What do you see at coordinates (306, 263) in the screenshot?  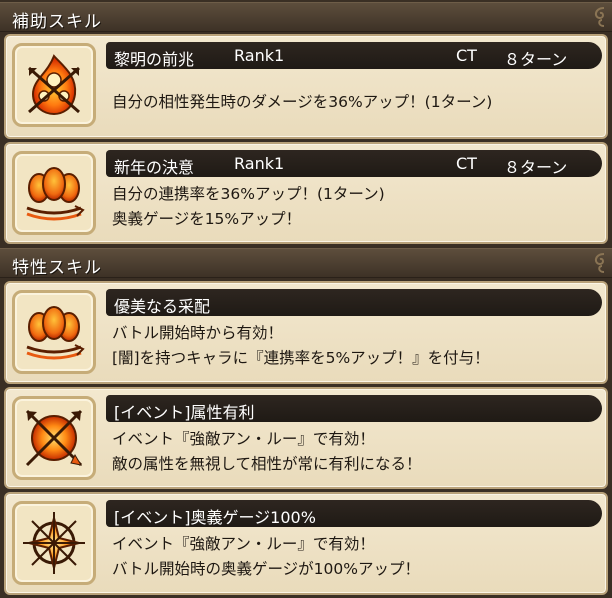 I see `trait-skills-header: 特性スキル` at bounding box center [306, 263].